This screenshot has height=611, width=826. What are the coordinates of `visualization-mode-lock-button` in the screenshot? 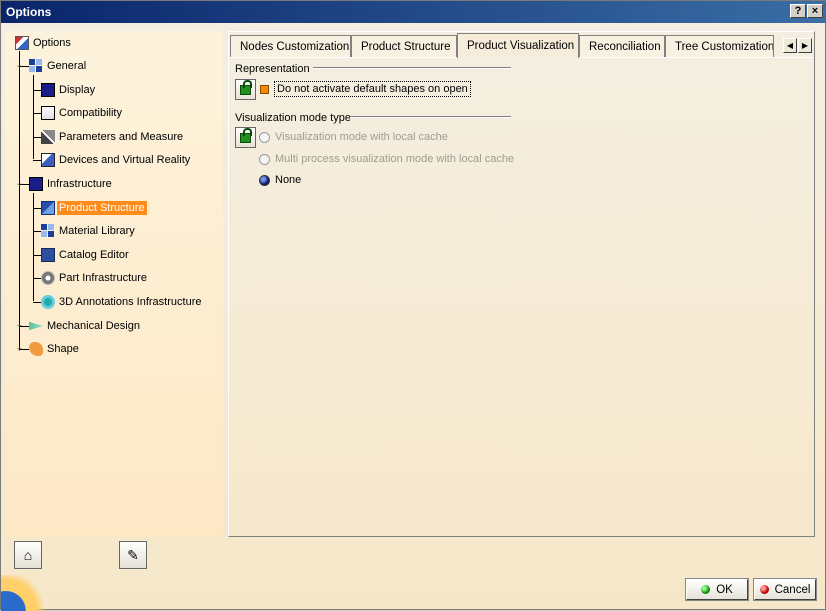 It's located at (245, 137).